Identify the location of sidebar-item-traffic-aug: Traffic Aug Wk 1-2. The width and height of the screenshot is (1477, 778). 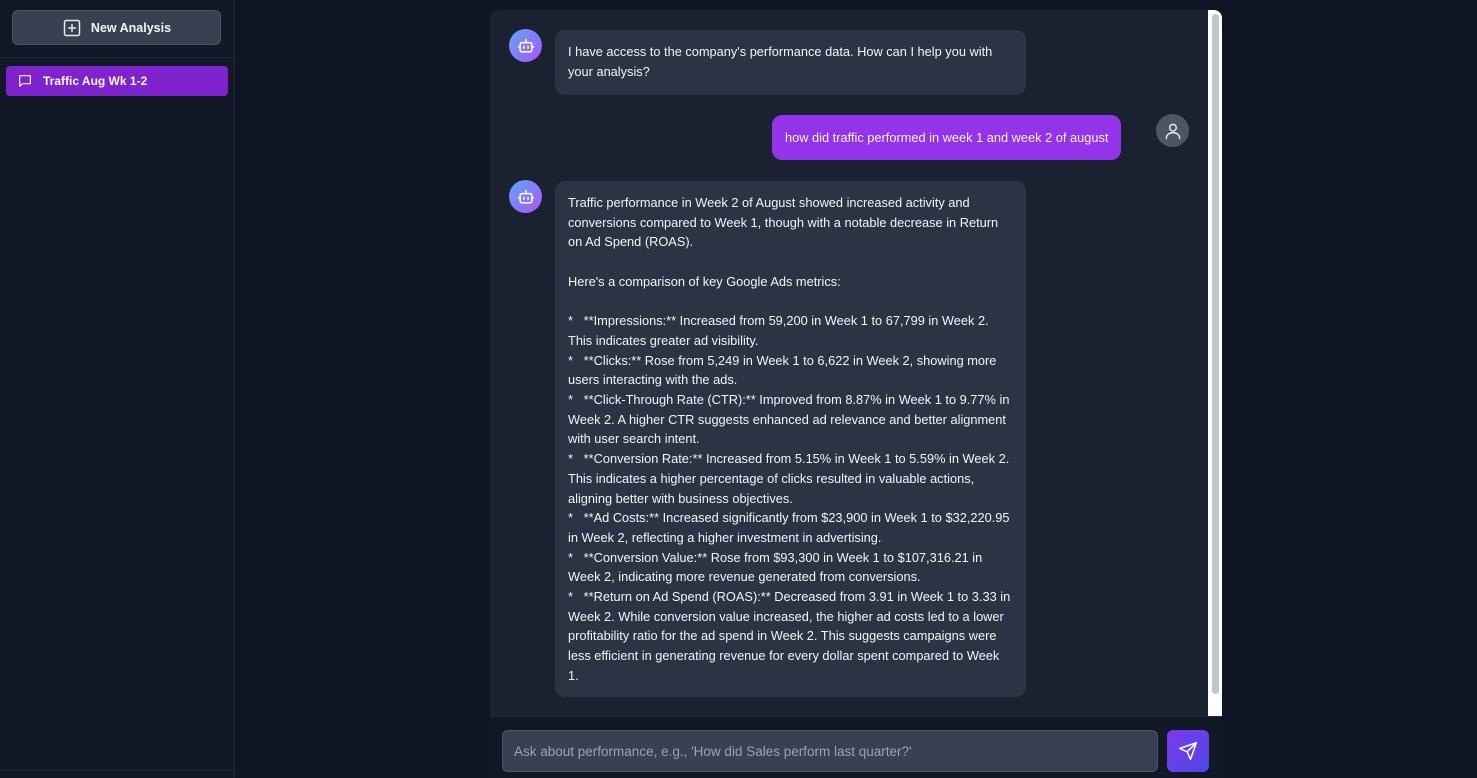
(117, 81).